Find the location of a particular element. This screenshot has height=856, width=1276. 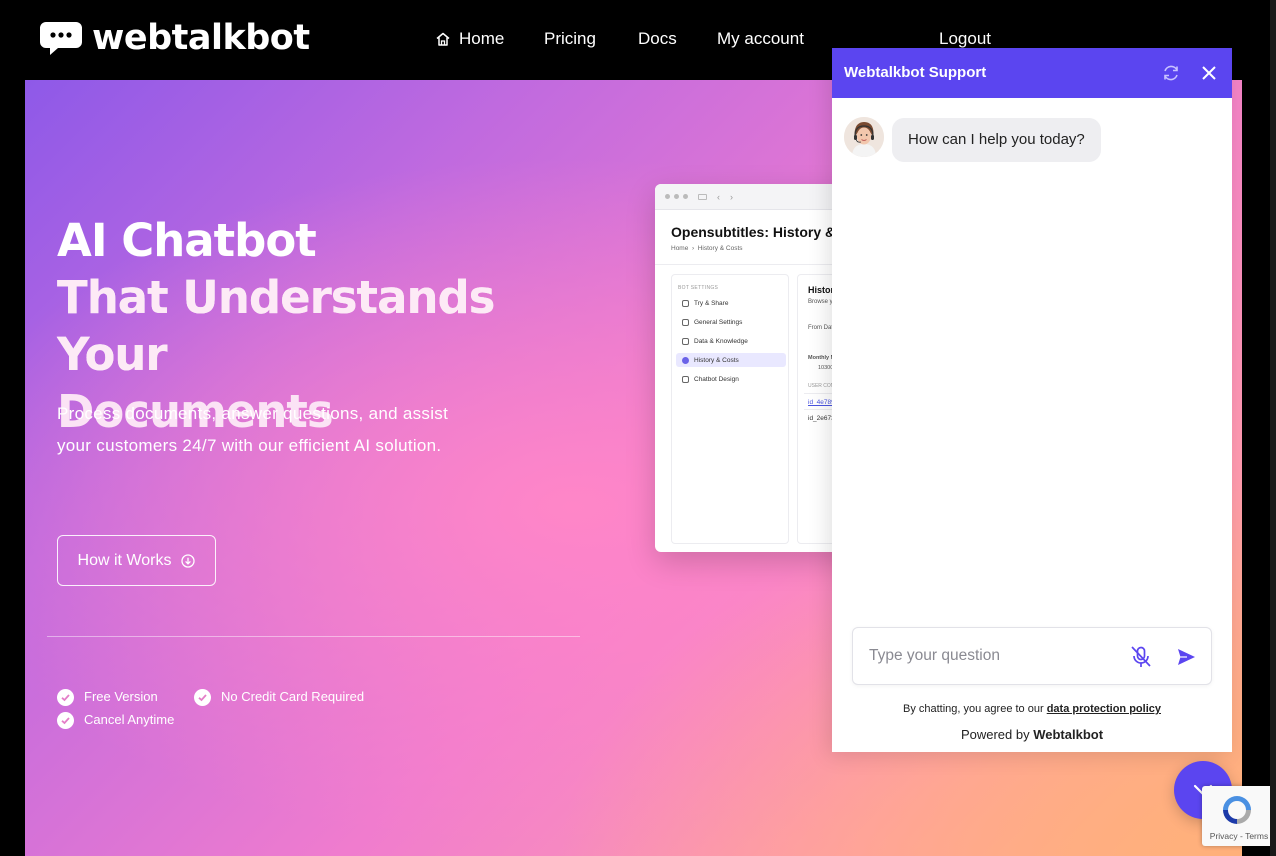

preview-breadcrumb: Home › History & Costs is located at coordinates (707, 248).